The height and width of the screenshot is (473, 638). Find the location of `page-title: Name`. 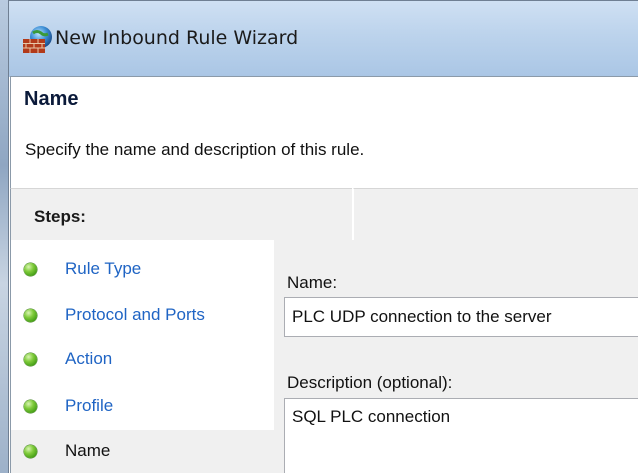

page-title: Name is located at coordinates (51, 99).